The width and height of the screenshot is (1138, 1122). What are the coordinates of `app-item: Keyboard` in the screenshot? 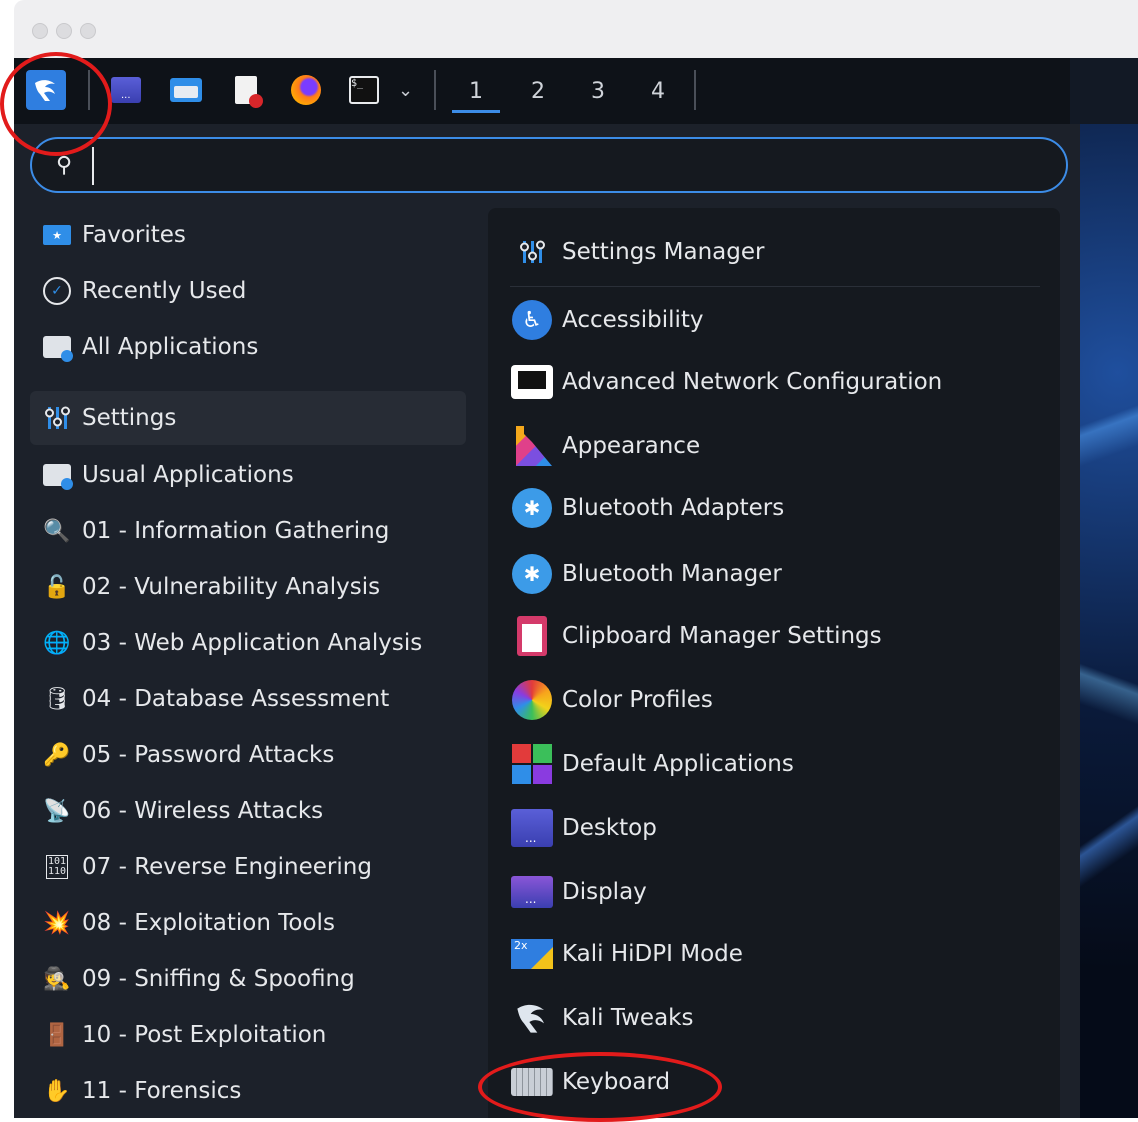 It's located at (780, 1082).